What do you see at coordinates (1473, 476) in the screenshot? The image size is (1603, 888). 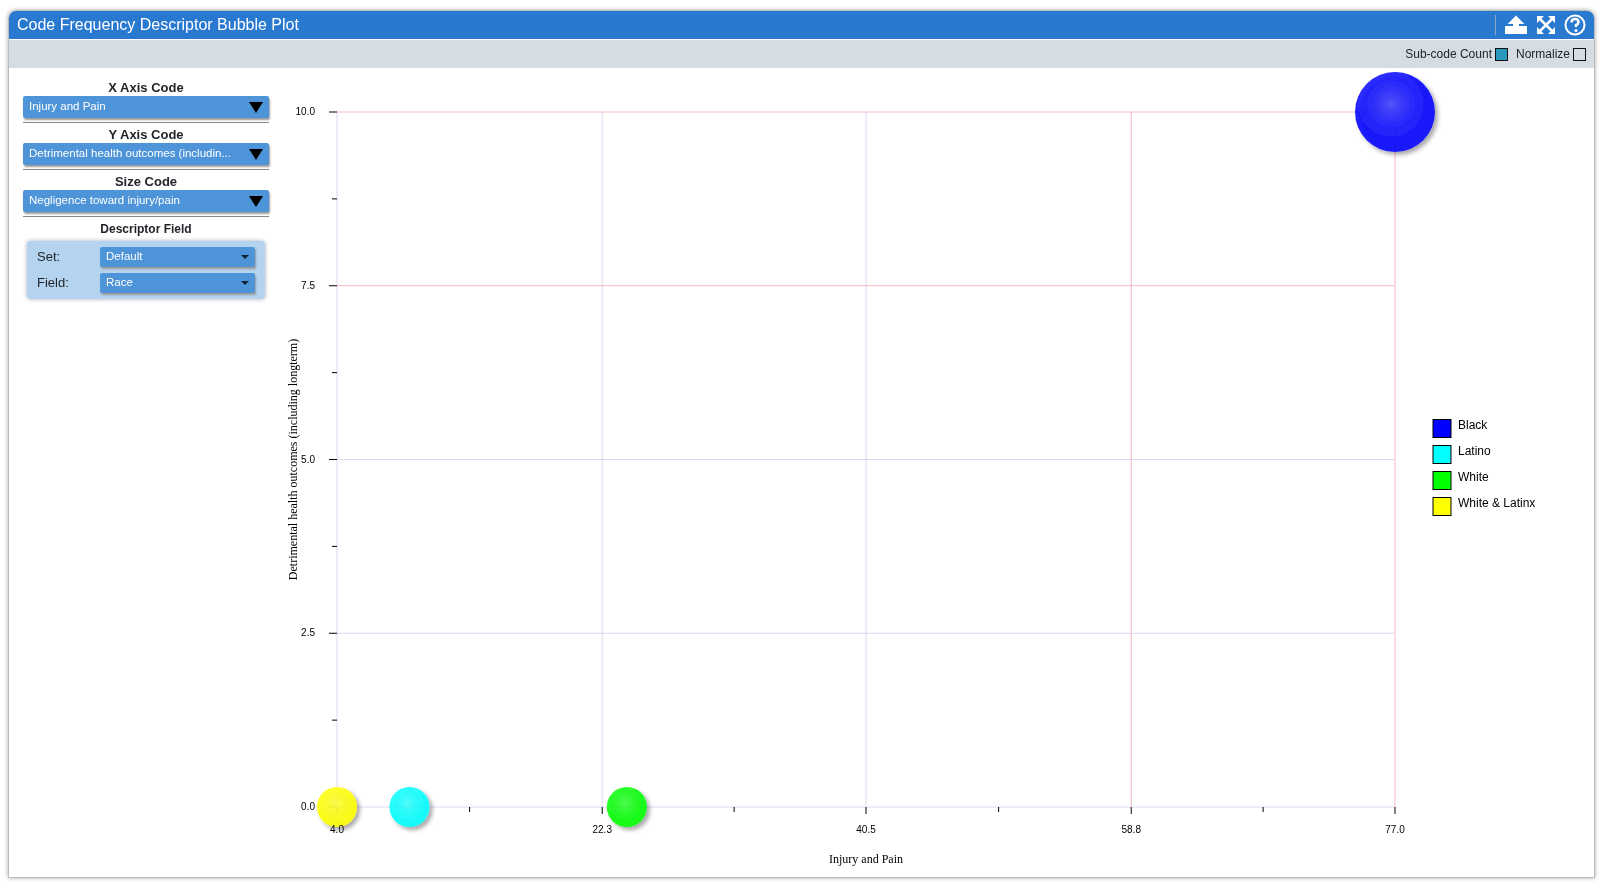 I see `legend-label: White` at bounding box center [1473, 476].